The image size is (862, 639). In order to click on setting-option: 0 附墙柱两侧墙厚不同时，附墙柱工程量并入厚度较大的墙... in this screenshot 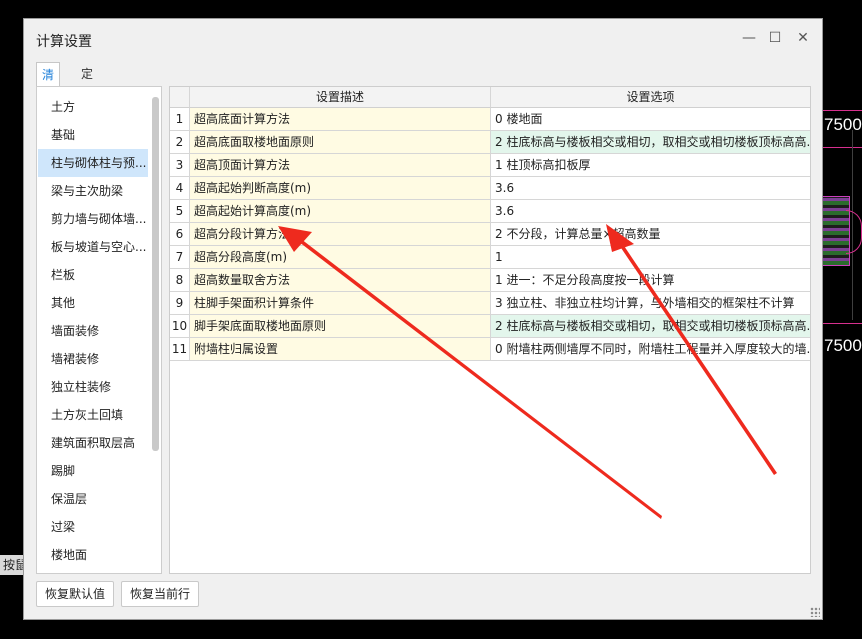, I will do `click(650, 349)`.